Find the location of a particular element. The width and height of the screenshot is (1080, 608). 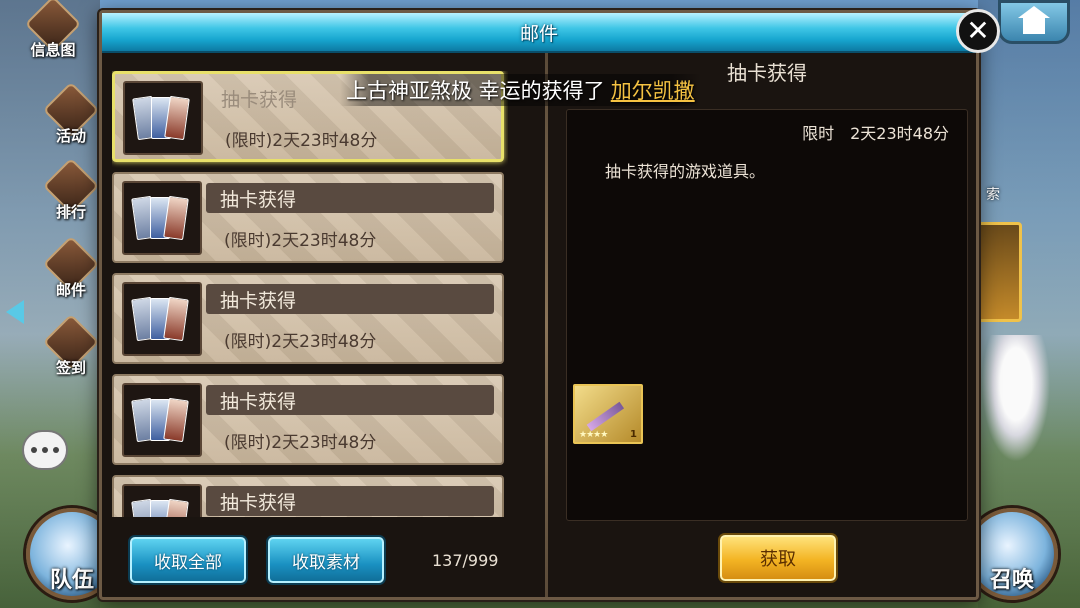

chat-button is located at coordinates (45, 450).